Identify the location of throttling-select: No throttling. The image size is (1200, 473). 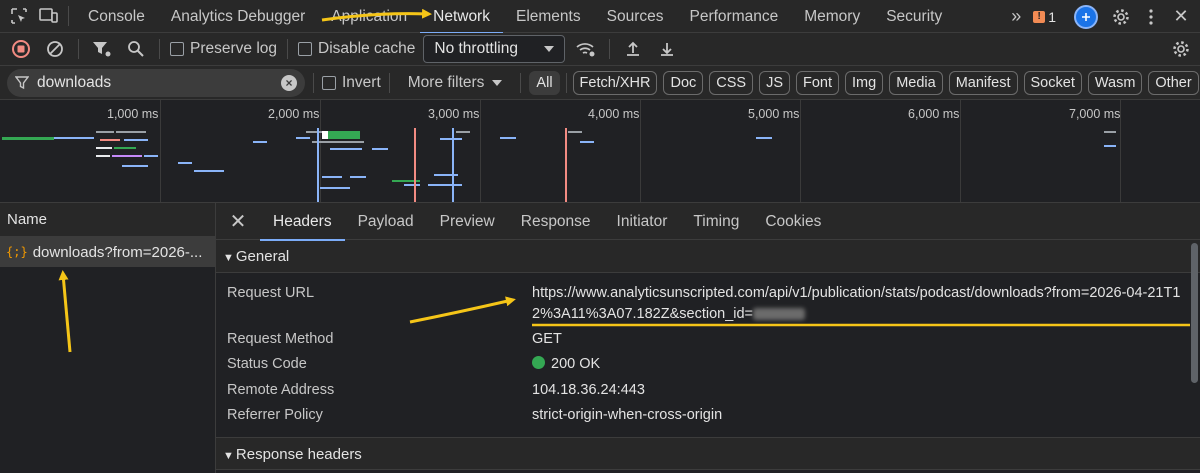
(494, 49).